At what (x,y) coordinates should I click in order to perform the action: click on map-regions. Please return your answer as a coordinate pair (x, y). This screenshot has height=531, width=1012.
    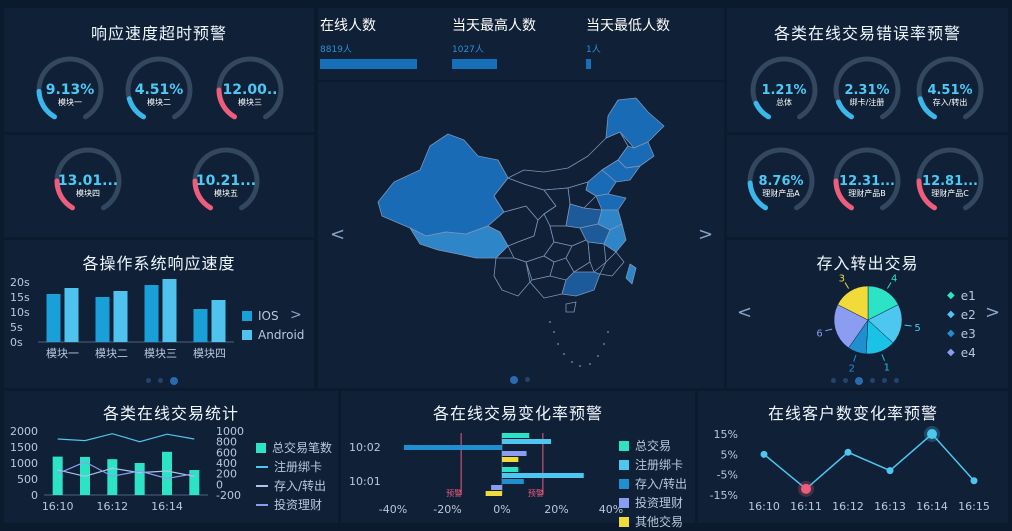
    Looking at the image, I should click on (521, 205).